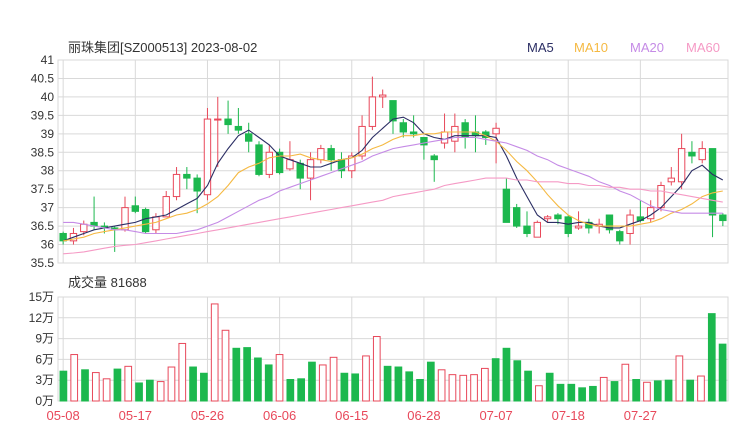 This screenshot has height=440, width=740. What do you see at coordinates (43, 226) in the screenshot?
I see `price-y-tick-label: 36.5` at bounding box center [43, 226].